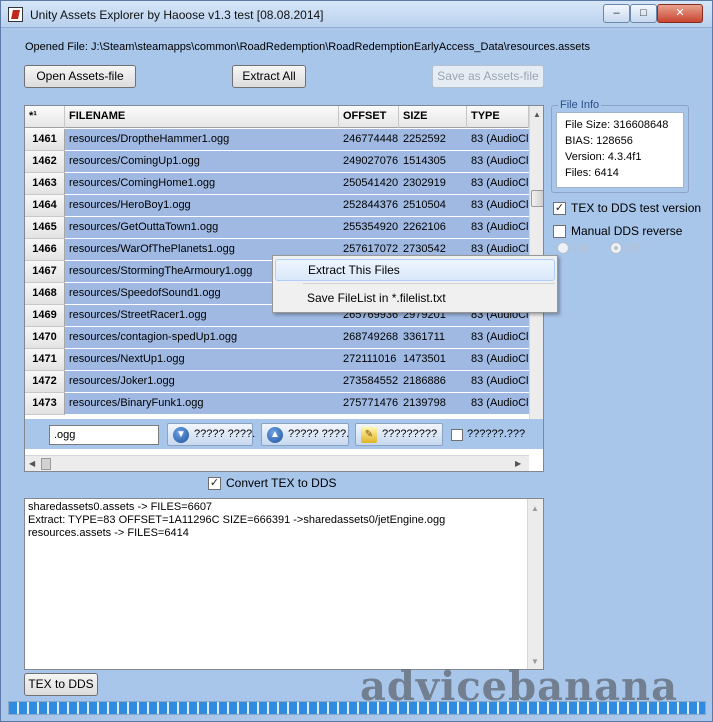  Describe the element at coordinates (415, 298) in the screenshot. I see `menu-item-save-filelist: Save FileList in *.filelist.txt` at that location.